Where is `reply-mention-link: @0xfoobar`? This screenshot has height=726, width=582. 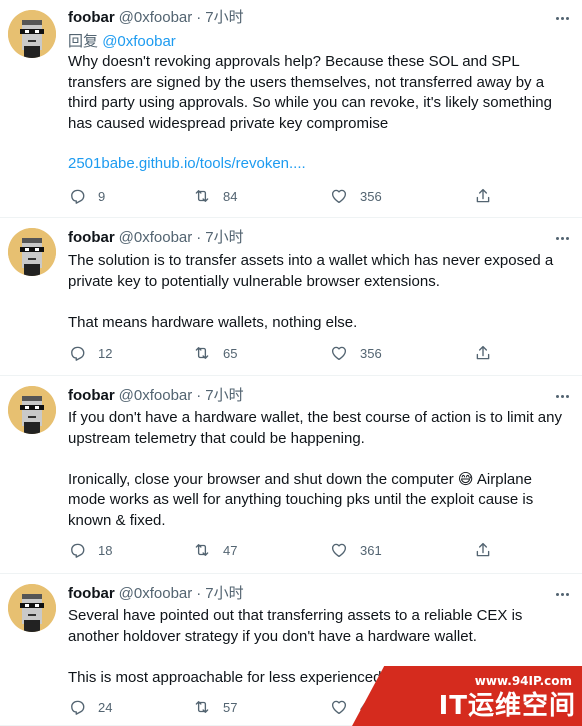 reply-mention-link: @0xfoobar is located at coordinates (139, 41).